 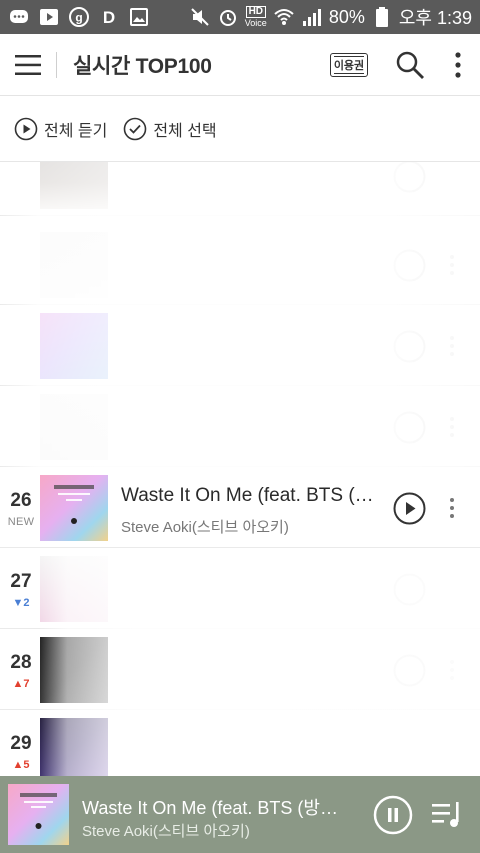 I want to click on vertical-dots-icon, so click(x=458, y=64).